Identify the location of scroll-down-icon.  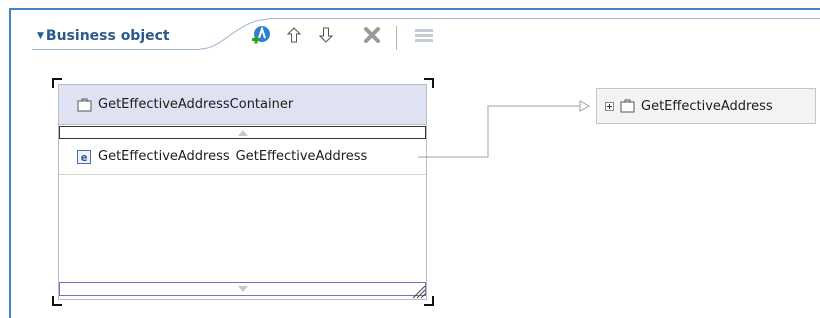
(242, 289).